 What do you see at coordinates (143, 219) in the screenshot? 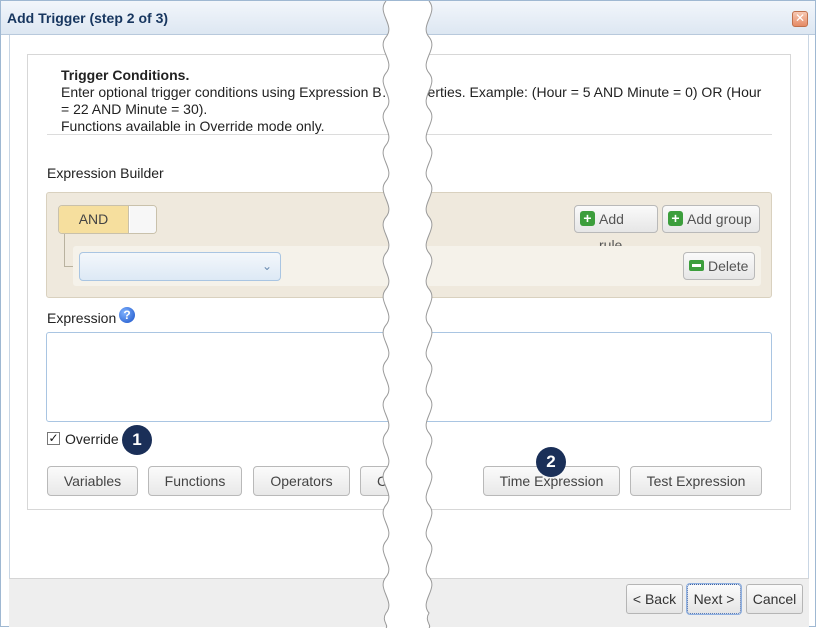
I see `or-button` at bounding box center [143, 219].